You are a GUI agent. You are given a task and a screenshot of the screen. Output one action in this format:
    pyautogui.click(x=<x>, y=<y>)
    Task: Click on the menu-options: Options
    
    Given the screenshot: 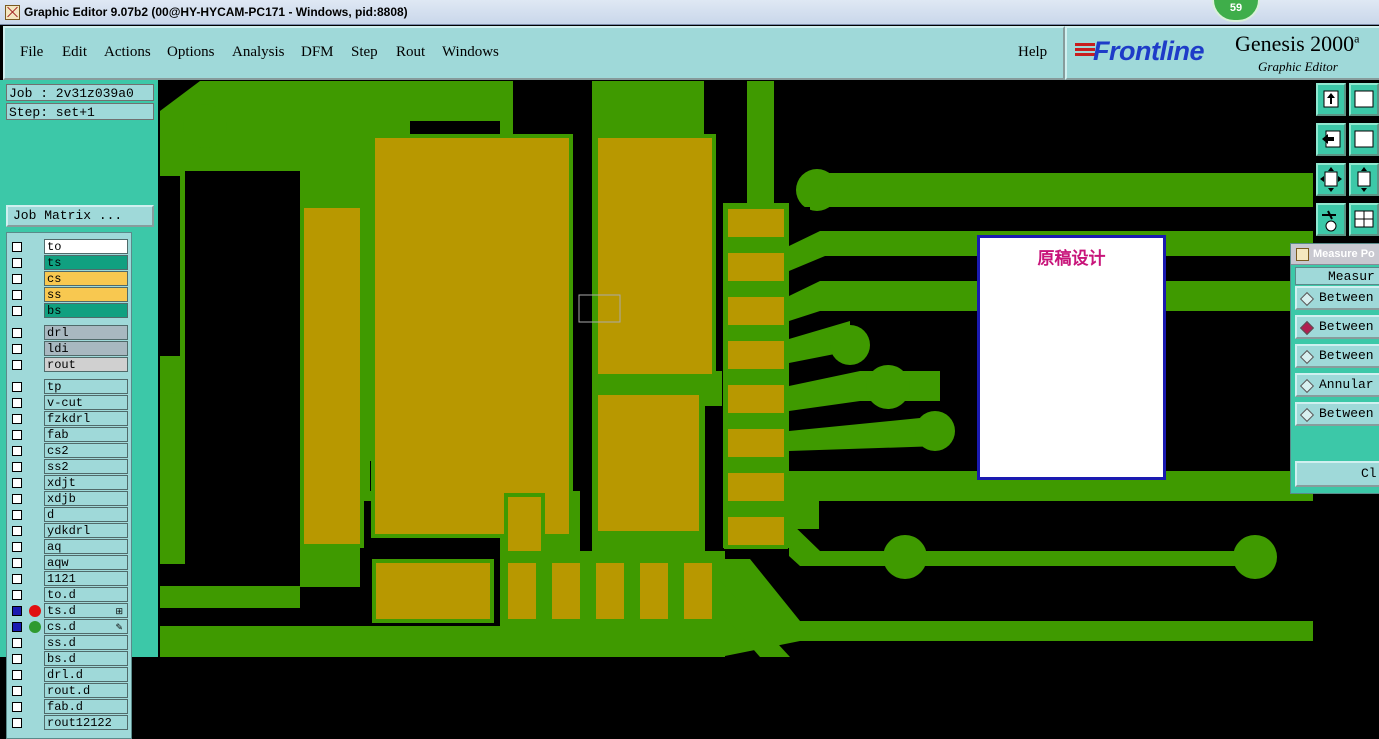 What is the action you would take?
    pyautogui.click(x=191, y=52)
    